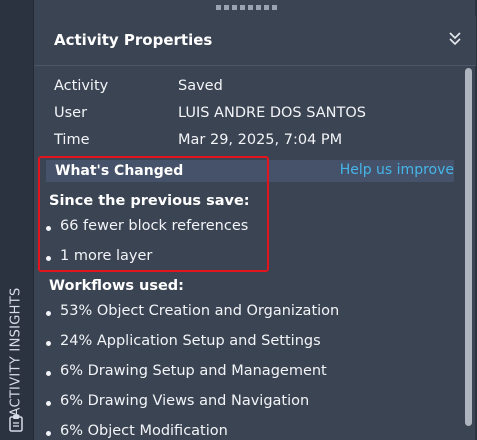 The width and height of the screenshot is (477, 440). Describe the element at coordinates (137, 431) in the screenshot. I see `workflow-item: 6% Object Modification` at that location.